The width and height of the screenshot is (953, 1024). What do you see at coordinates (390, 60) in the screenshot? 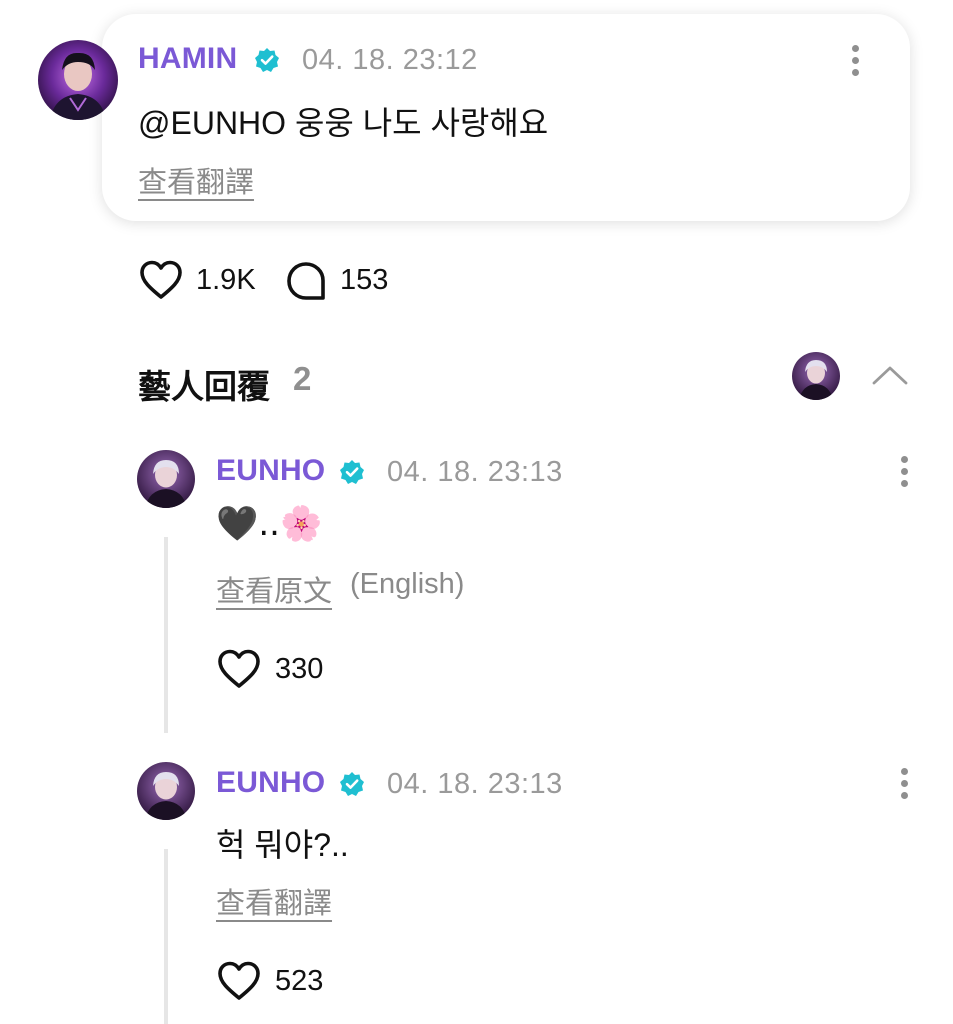
I see `post-timestamp: 04. 18. 23:12` at bounding box center [390, 60].